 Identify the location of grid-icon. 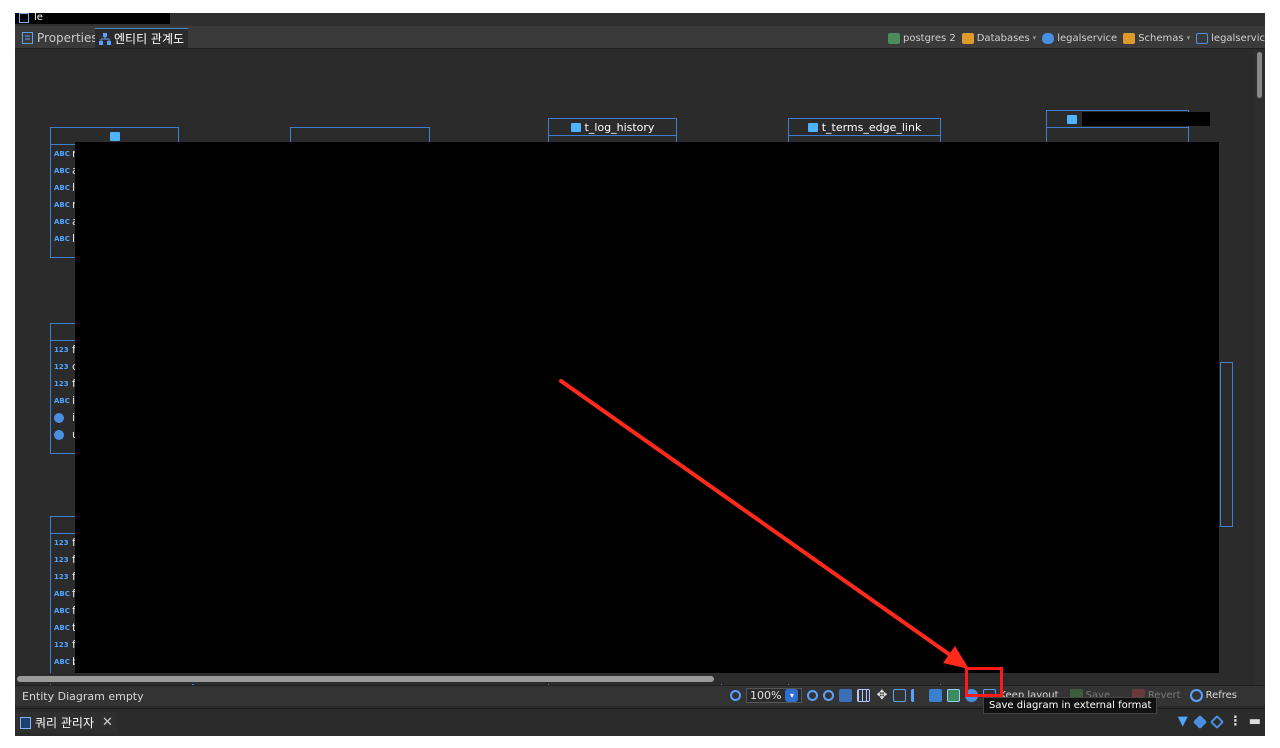
(864, 695).